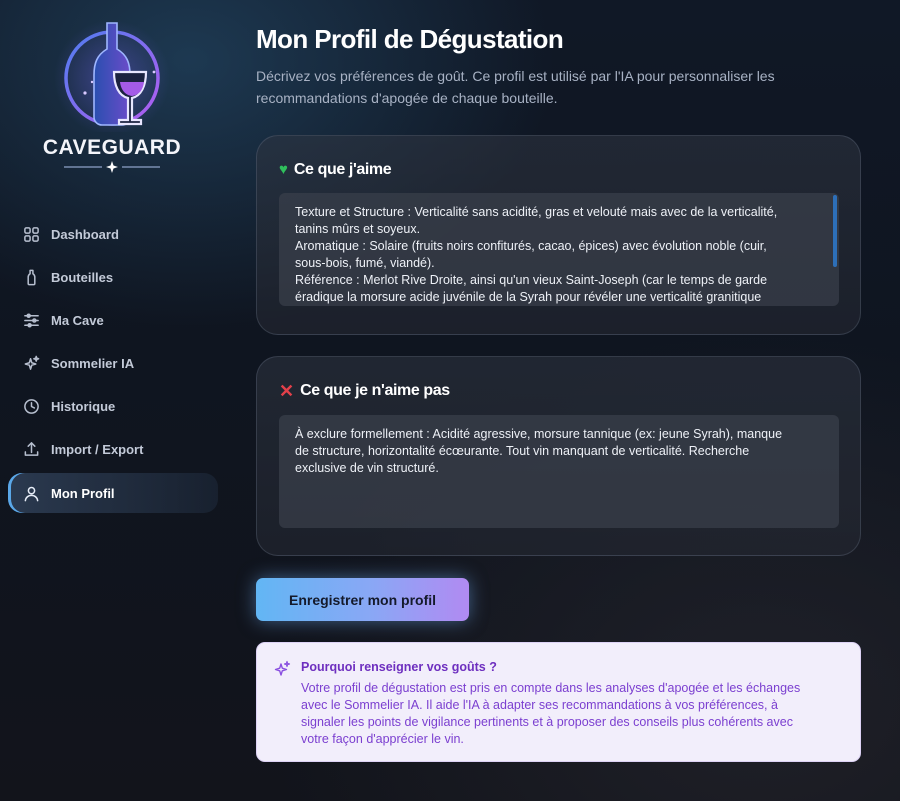 The image size is (900, 801). What do you see at coordinates (358, 229) in the screenshot?
I see `text-line: tanins mûrs et soyeux.` at bounding box center [358, 229].